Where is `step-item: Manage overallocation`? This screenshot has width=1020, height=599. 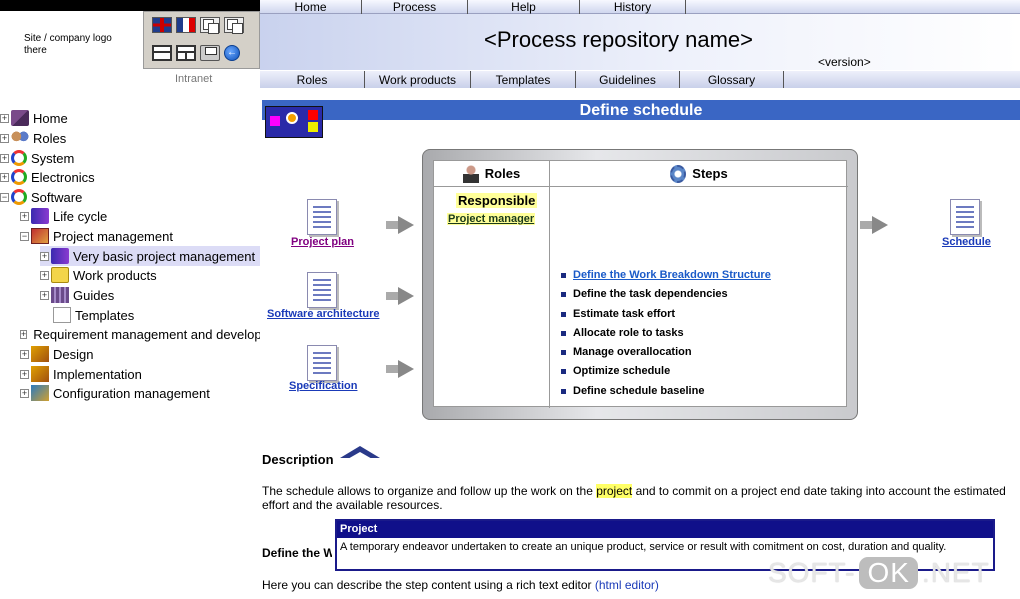
step-item: Manage overallocation is located at coordinates (701, 352).